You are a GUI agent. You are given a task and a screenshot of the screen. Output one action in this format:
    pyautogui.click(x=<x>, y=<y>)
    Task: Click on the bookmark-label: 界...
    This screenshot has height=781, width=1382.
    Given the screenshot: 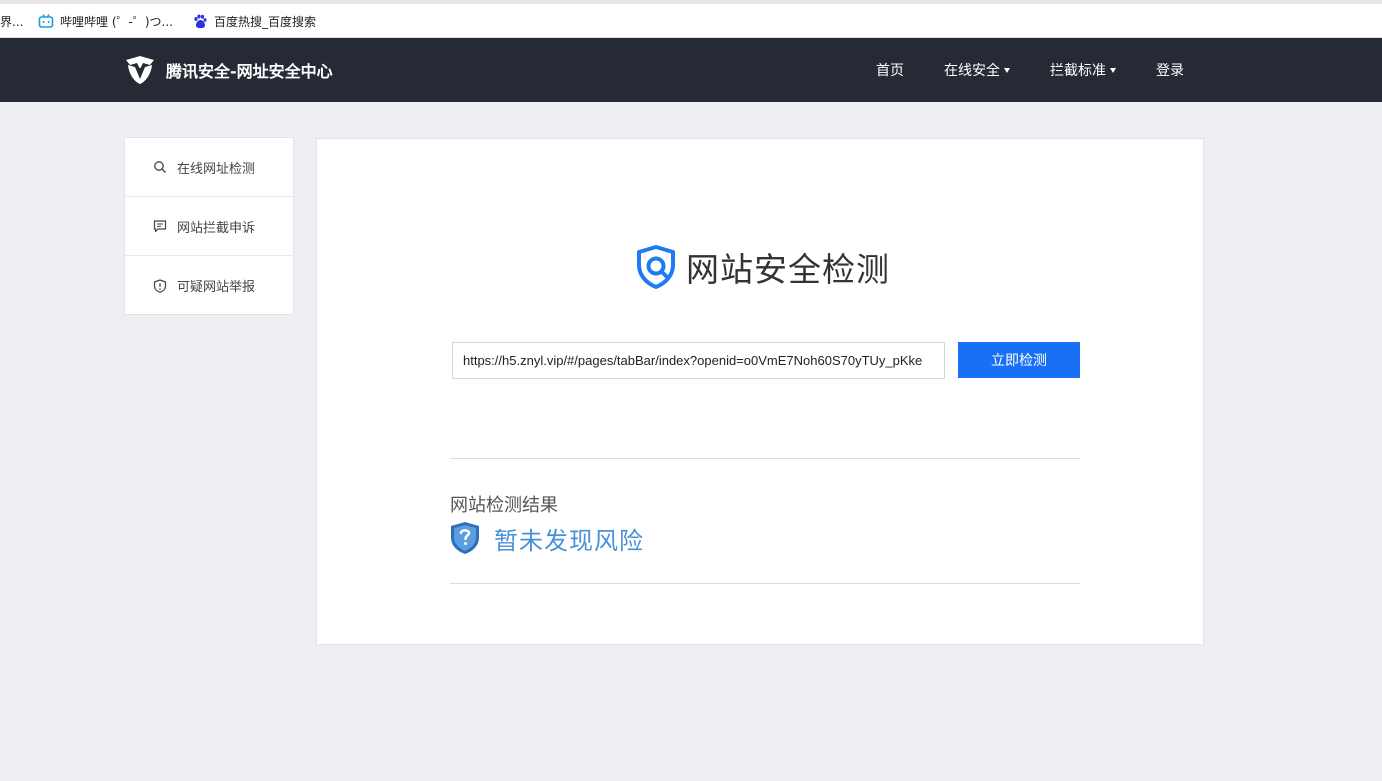 What is the action you would take?
    pyautogui.click(x=12, y=21)
    